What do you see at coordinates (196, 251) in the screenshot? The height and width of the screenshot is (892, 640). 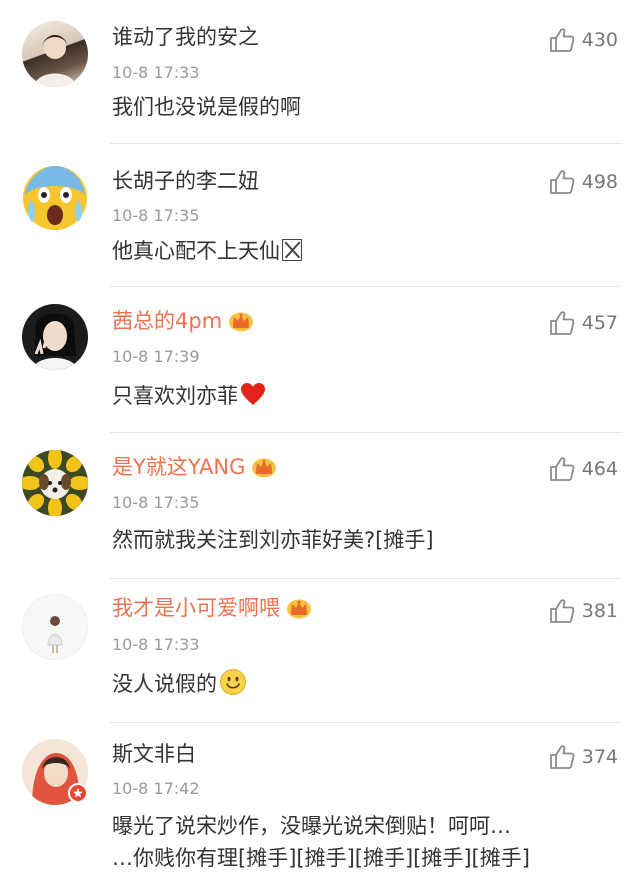 I see `comment-text-content: 他真心配不上天仙` at bounding box center [196, 251].